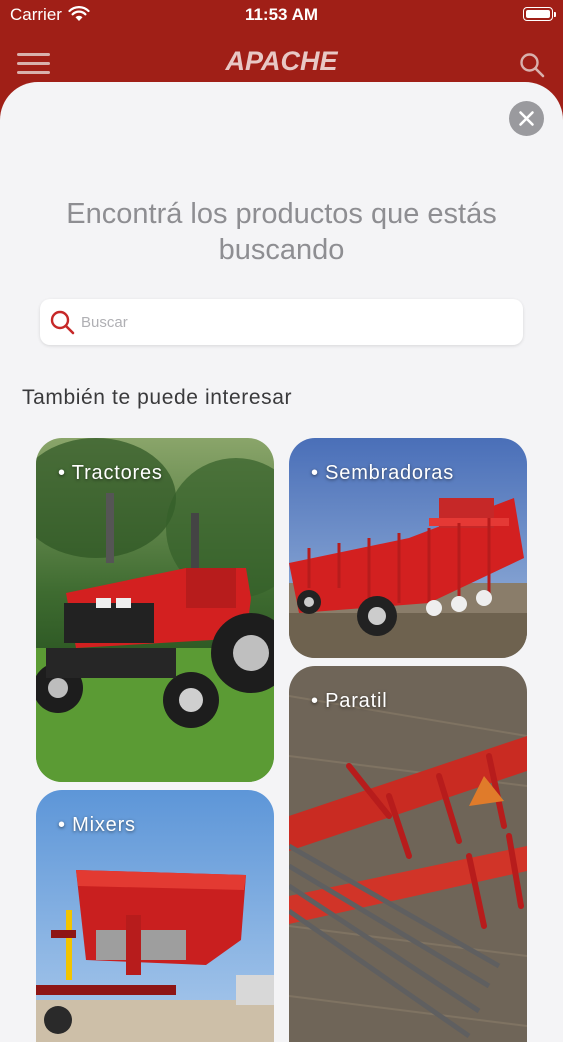 This screenshot has width=563, height=1042. Describe the element at coordinates (97, 825) in the screenshot. I see `category-label-mixers: • Mixers` at that location.